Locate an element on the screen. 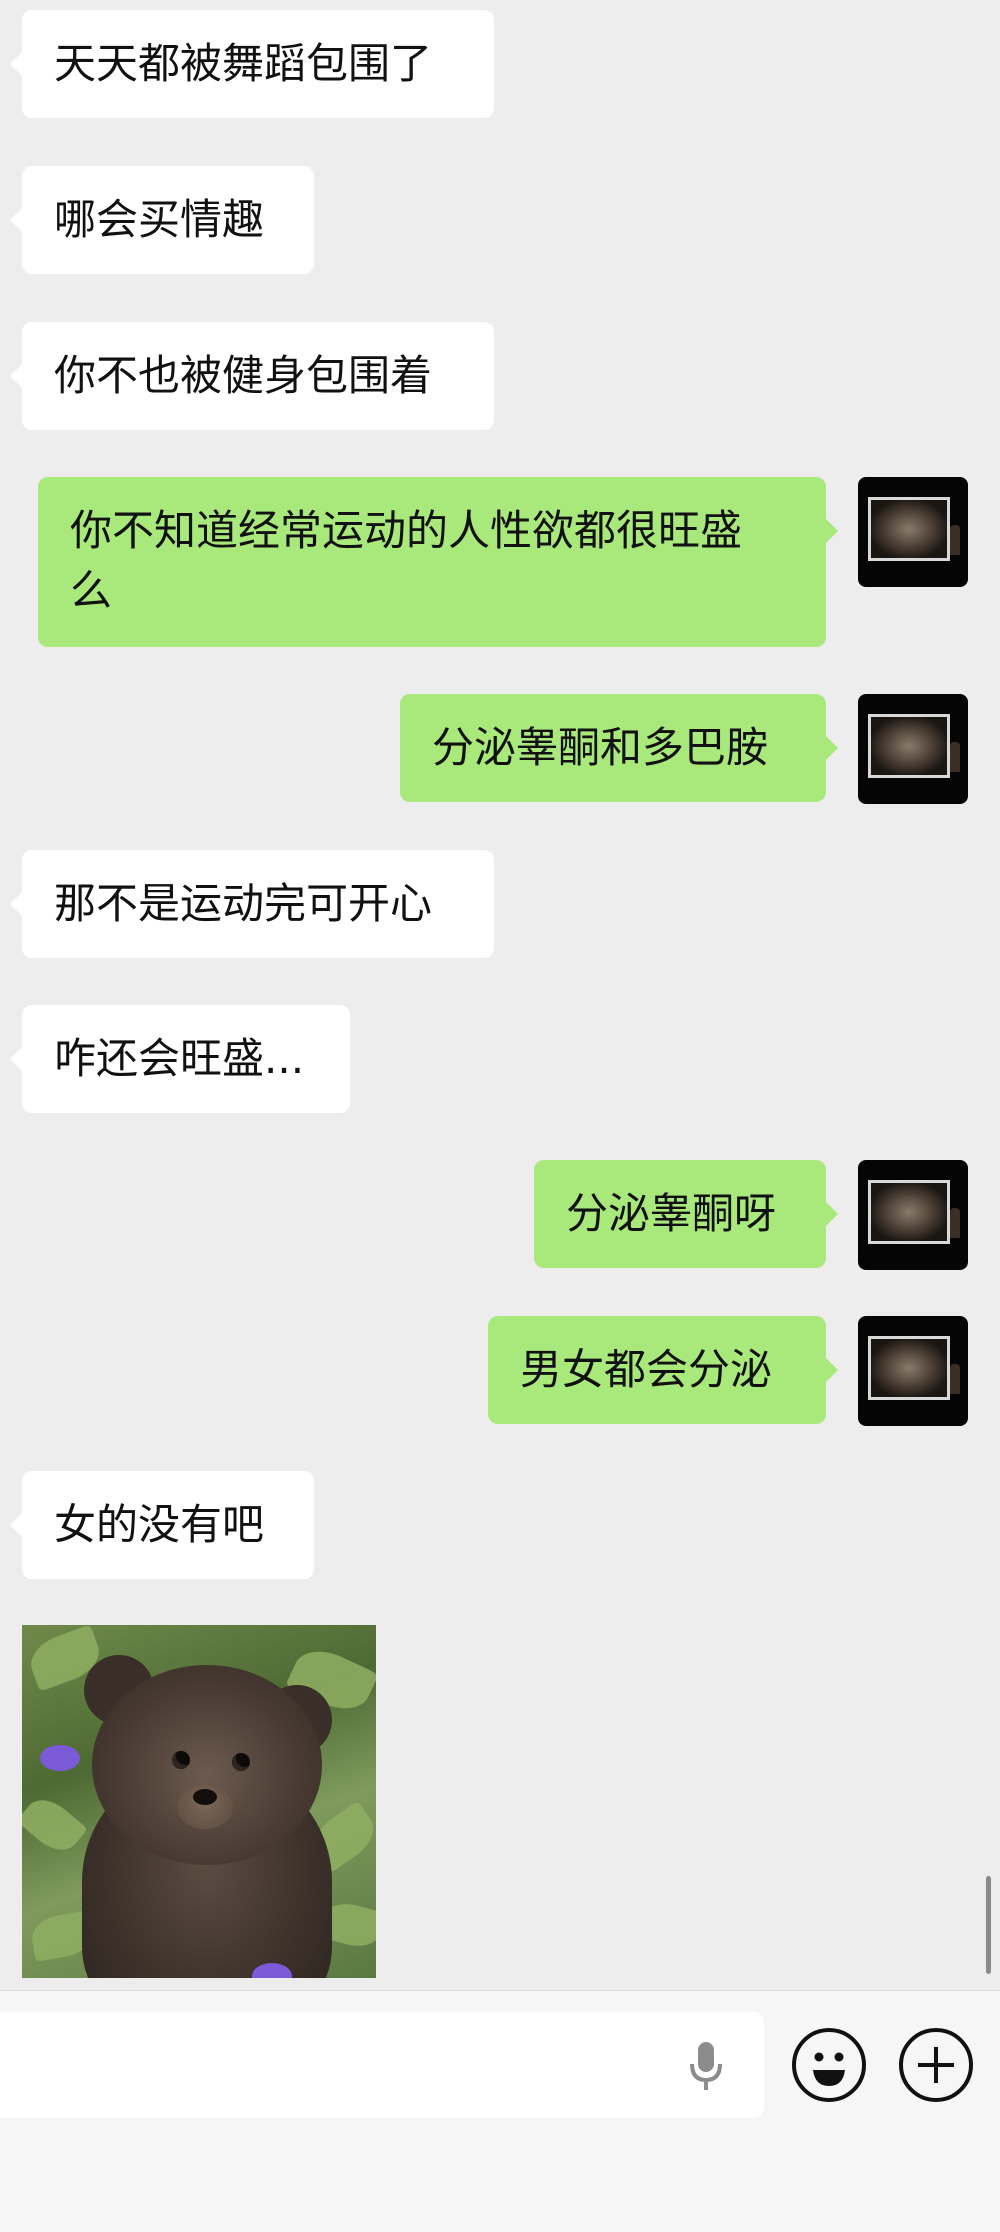 The image size is (1000, 2232). outgoing-message-bubble: 男女都会分泌 is located at coordinates (663, 1370).